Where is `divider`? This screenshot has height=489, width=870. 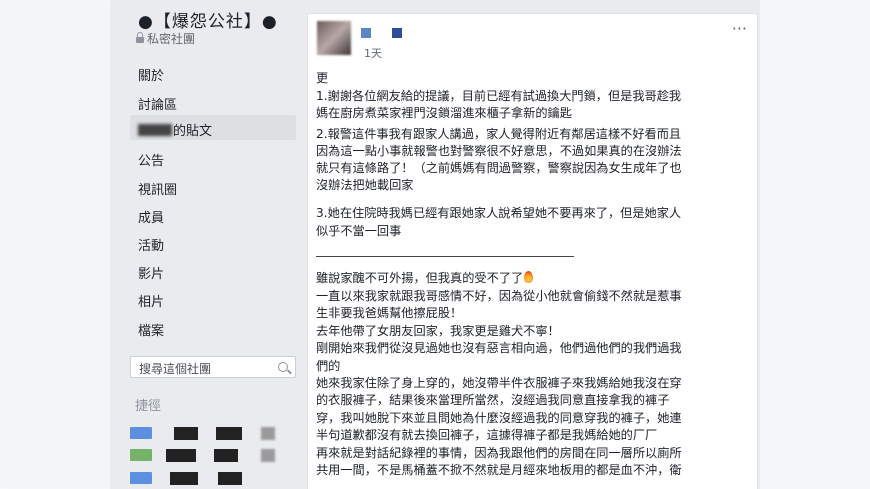 divider is located at coordinates (445, 256).